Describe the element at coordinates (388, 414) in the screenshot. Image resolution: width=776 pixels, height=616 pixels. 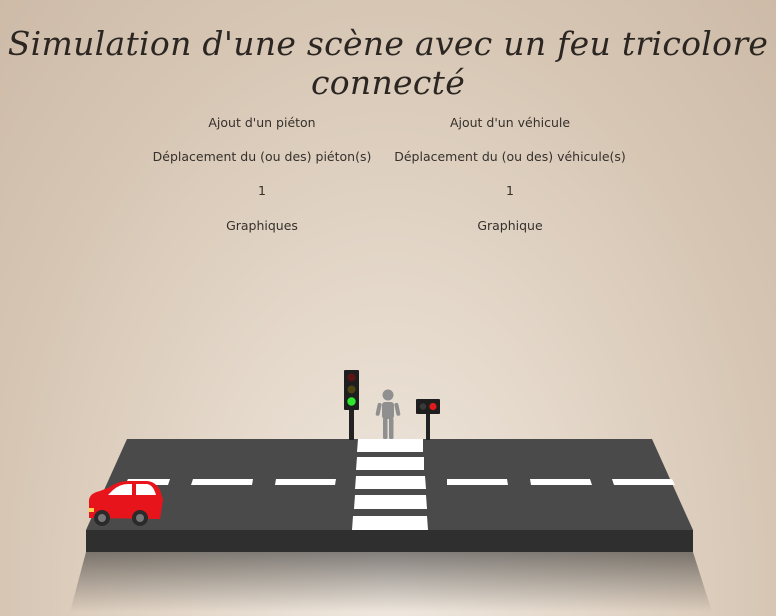
I see `pedestrian` at that location.